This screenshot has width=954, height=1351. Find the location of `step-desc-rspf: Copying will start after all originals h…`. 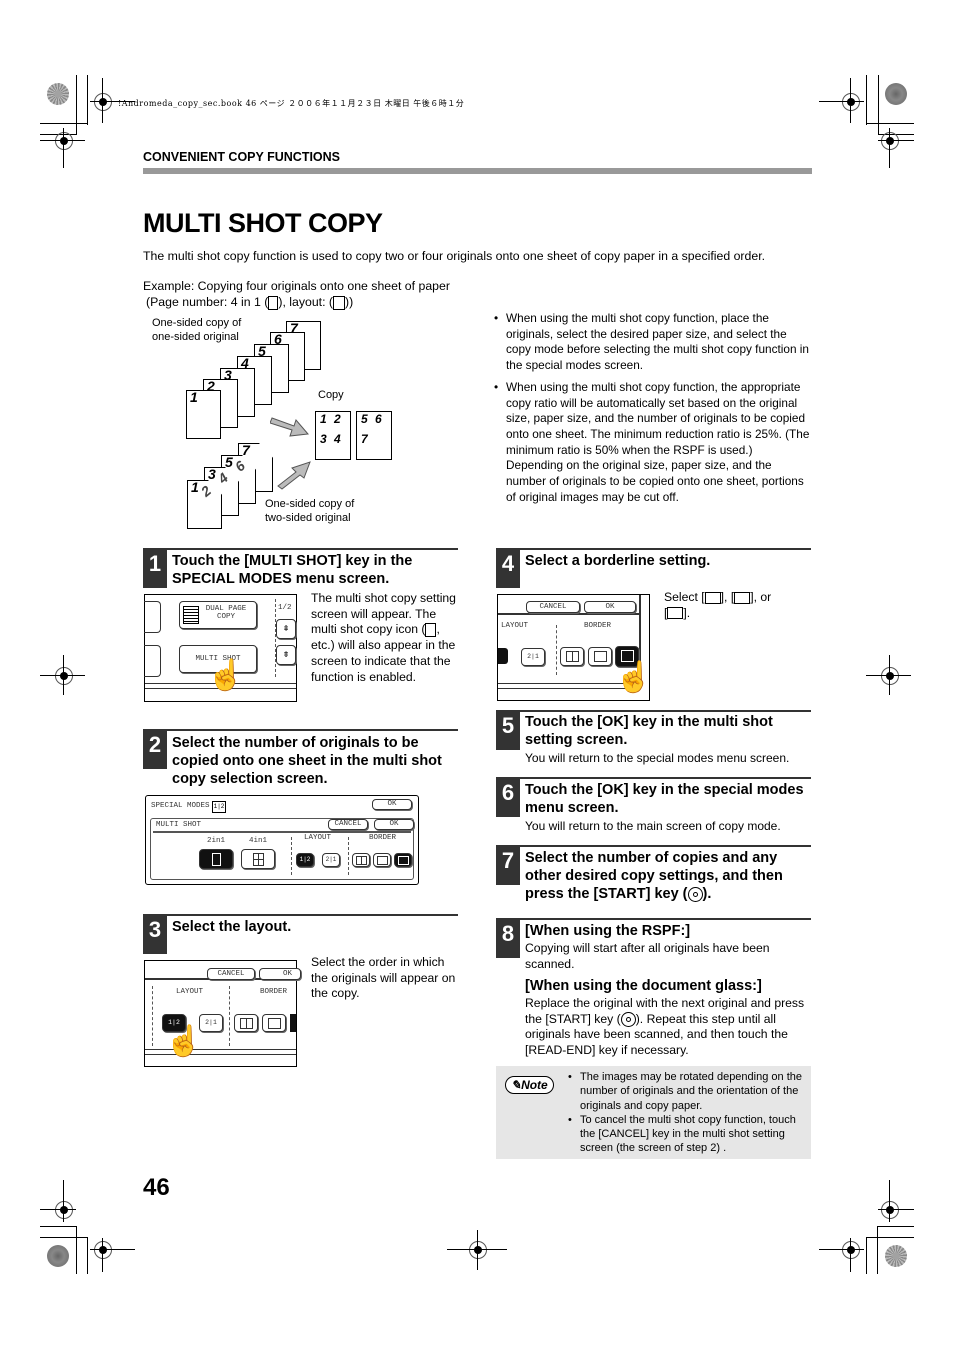

step-desc-rspf: Copying will start after all originals h… is located at coordinates (647, 956).